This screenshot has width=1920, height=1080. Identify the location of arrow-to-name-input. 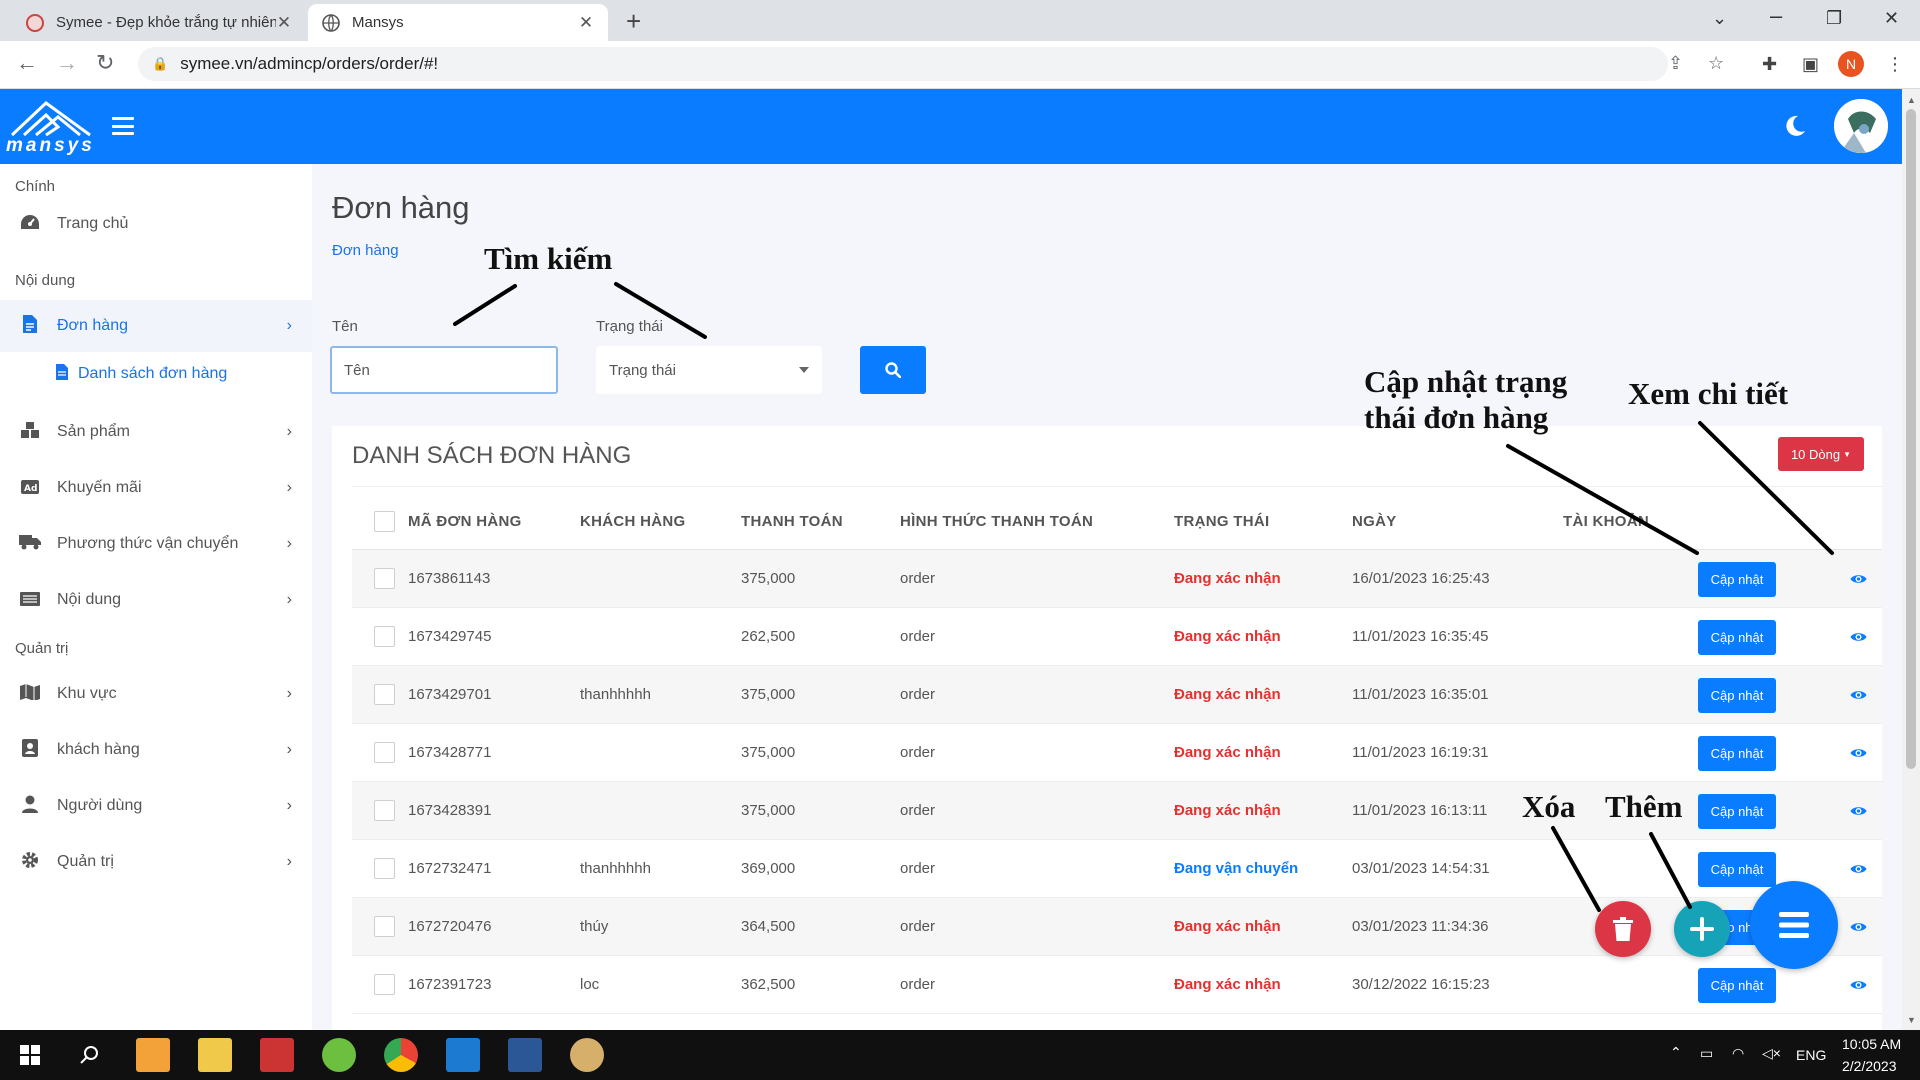
(485, 305).